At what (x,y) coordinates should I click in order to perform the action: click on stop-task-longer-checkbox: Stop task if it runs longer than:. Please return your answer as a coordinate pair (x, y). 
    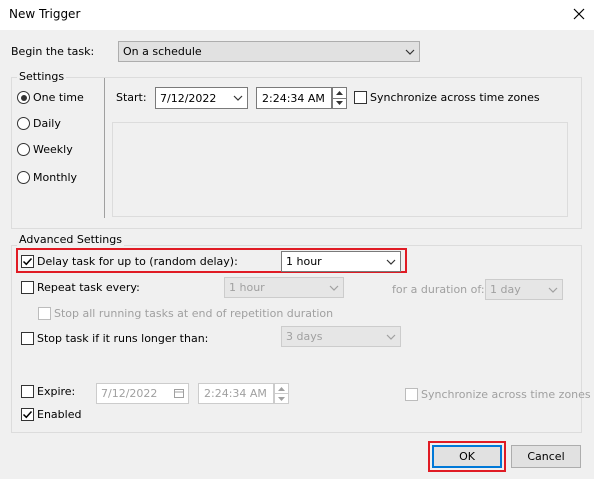
    Looking at the image, I should click on (114, 338).